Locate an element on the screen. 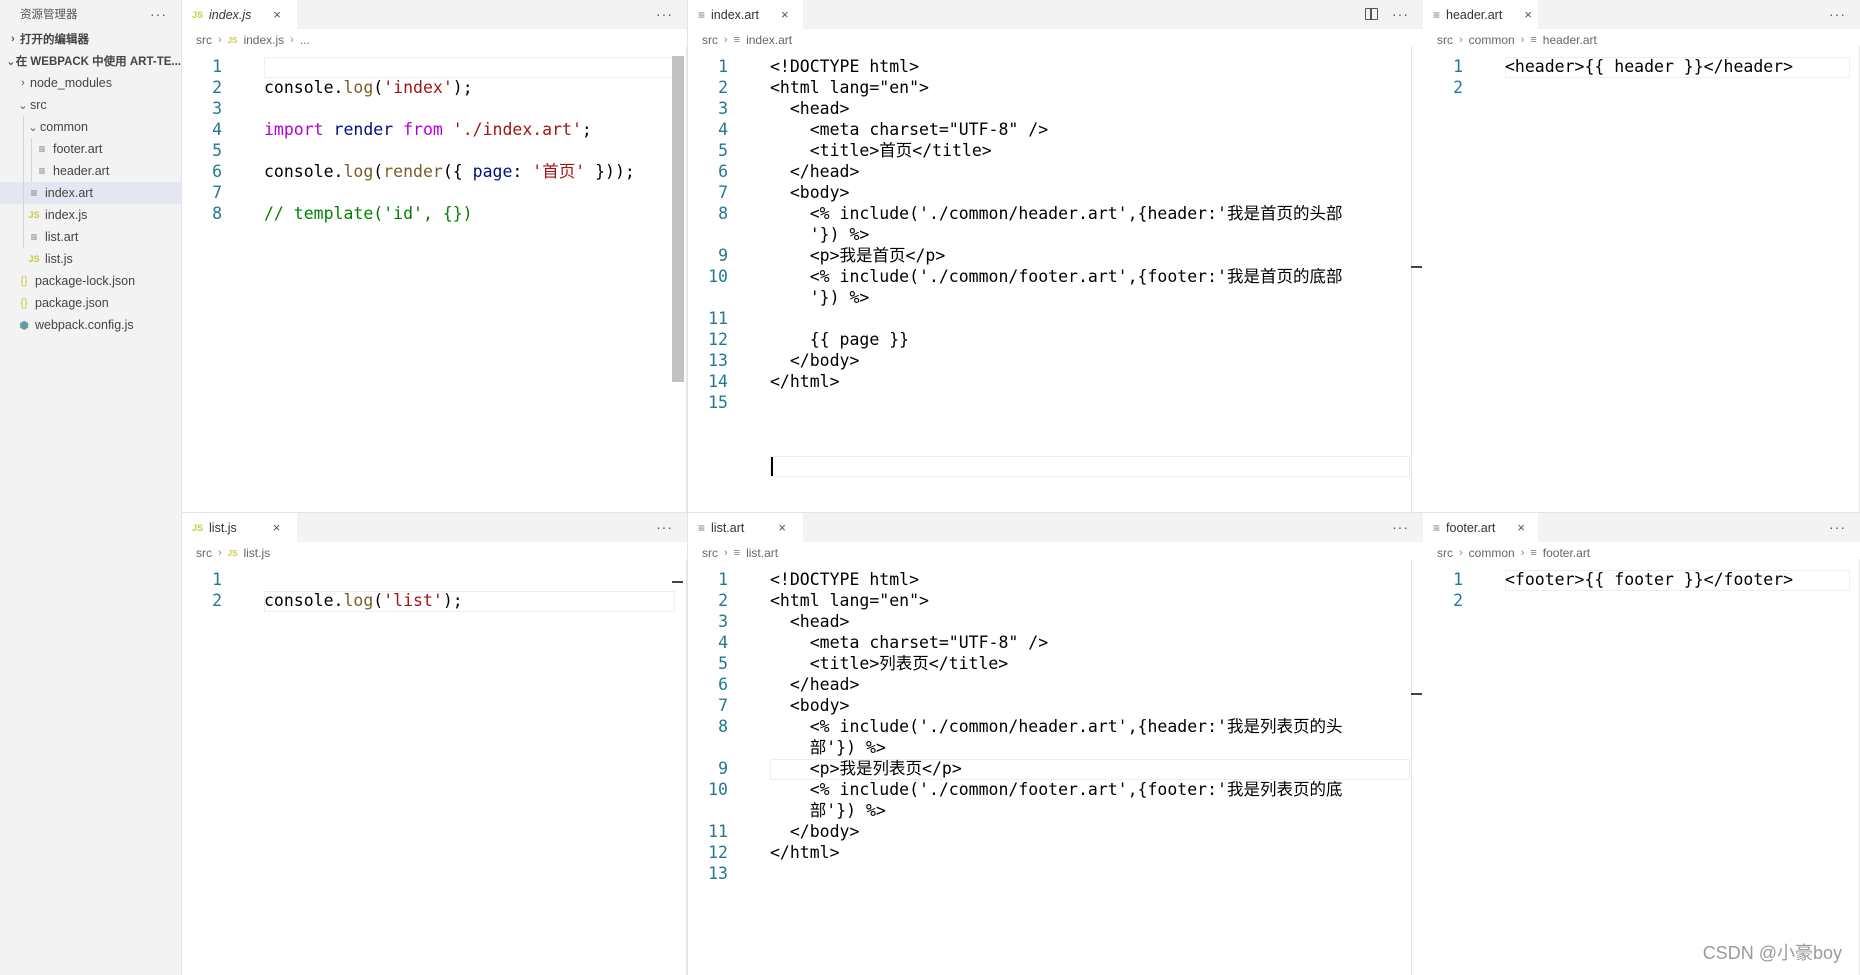 The image size is (1860, 975). line-number: 10 is located at coordinates (718, 789).